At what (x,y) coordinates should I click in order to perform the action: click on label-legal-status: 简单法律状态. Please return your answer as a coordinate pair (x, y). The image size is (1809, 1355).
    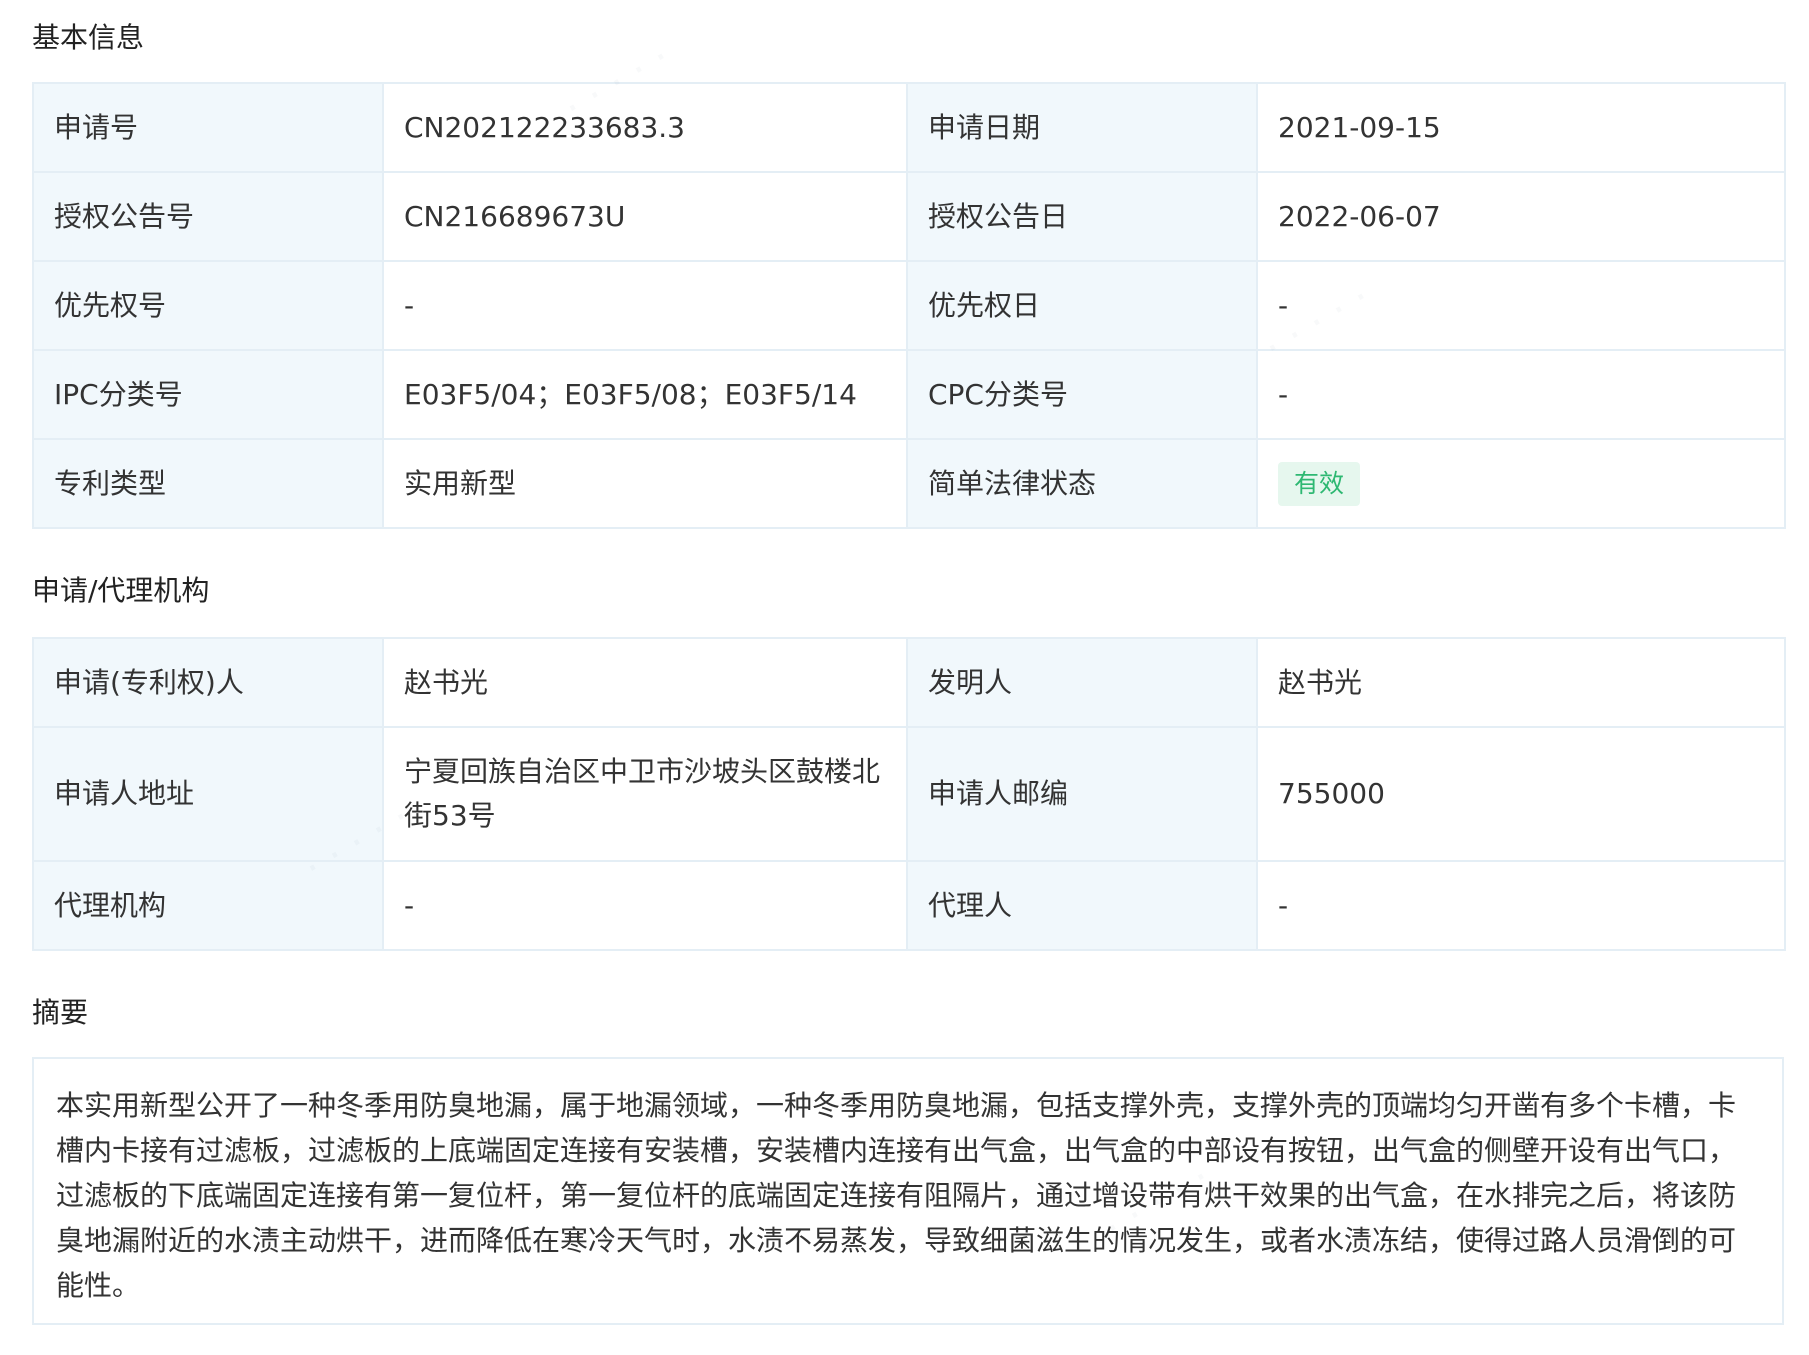
    Looking at the image, I should click on (1082, 483).